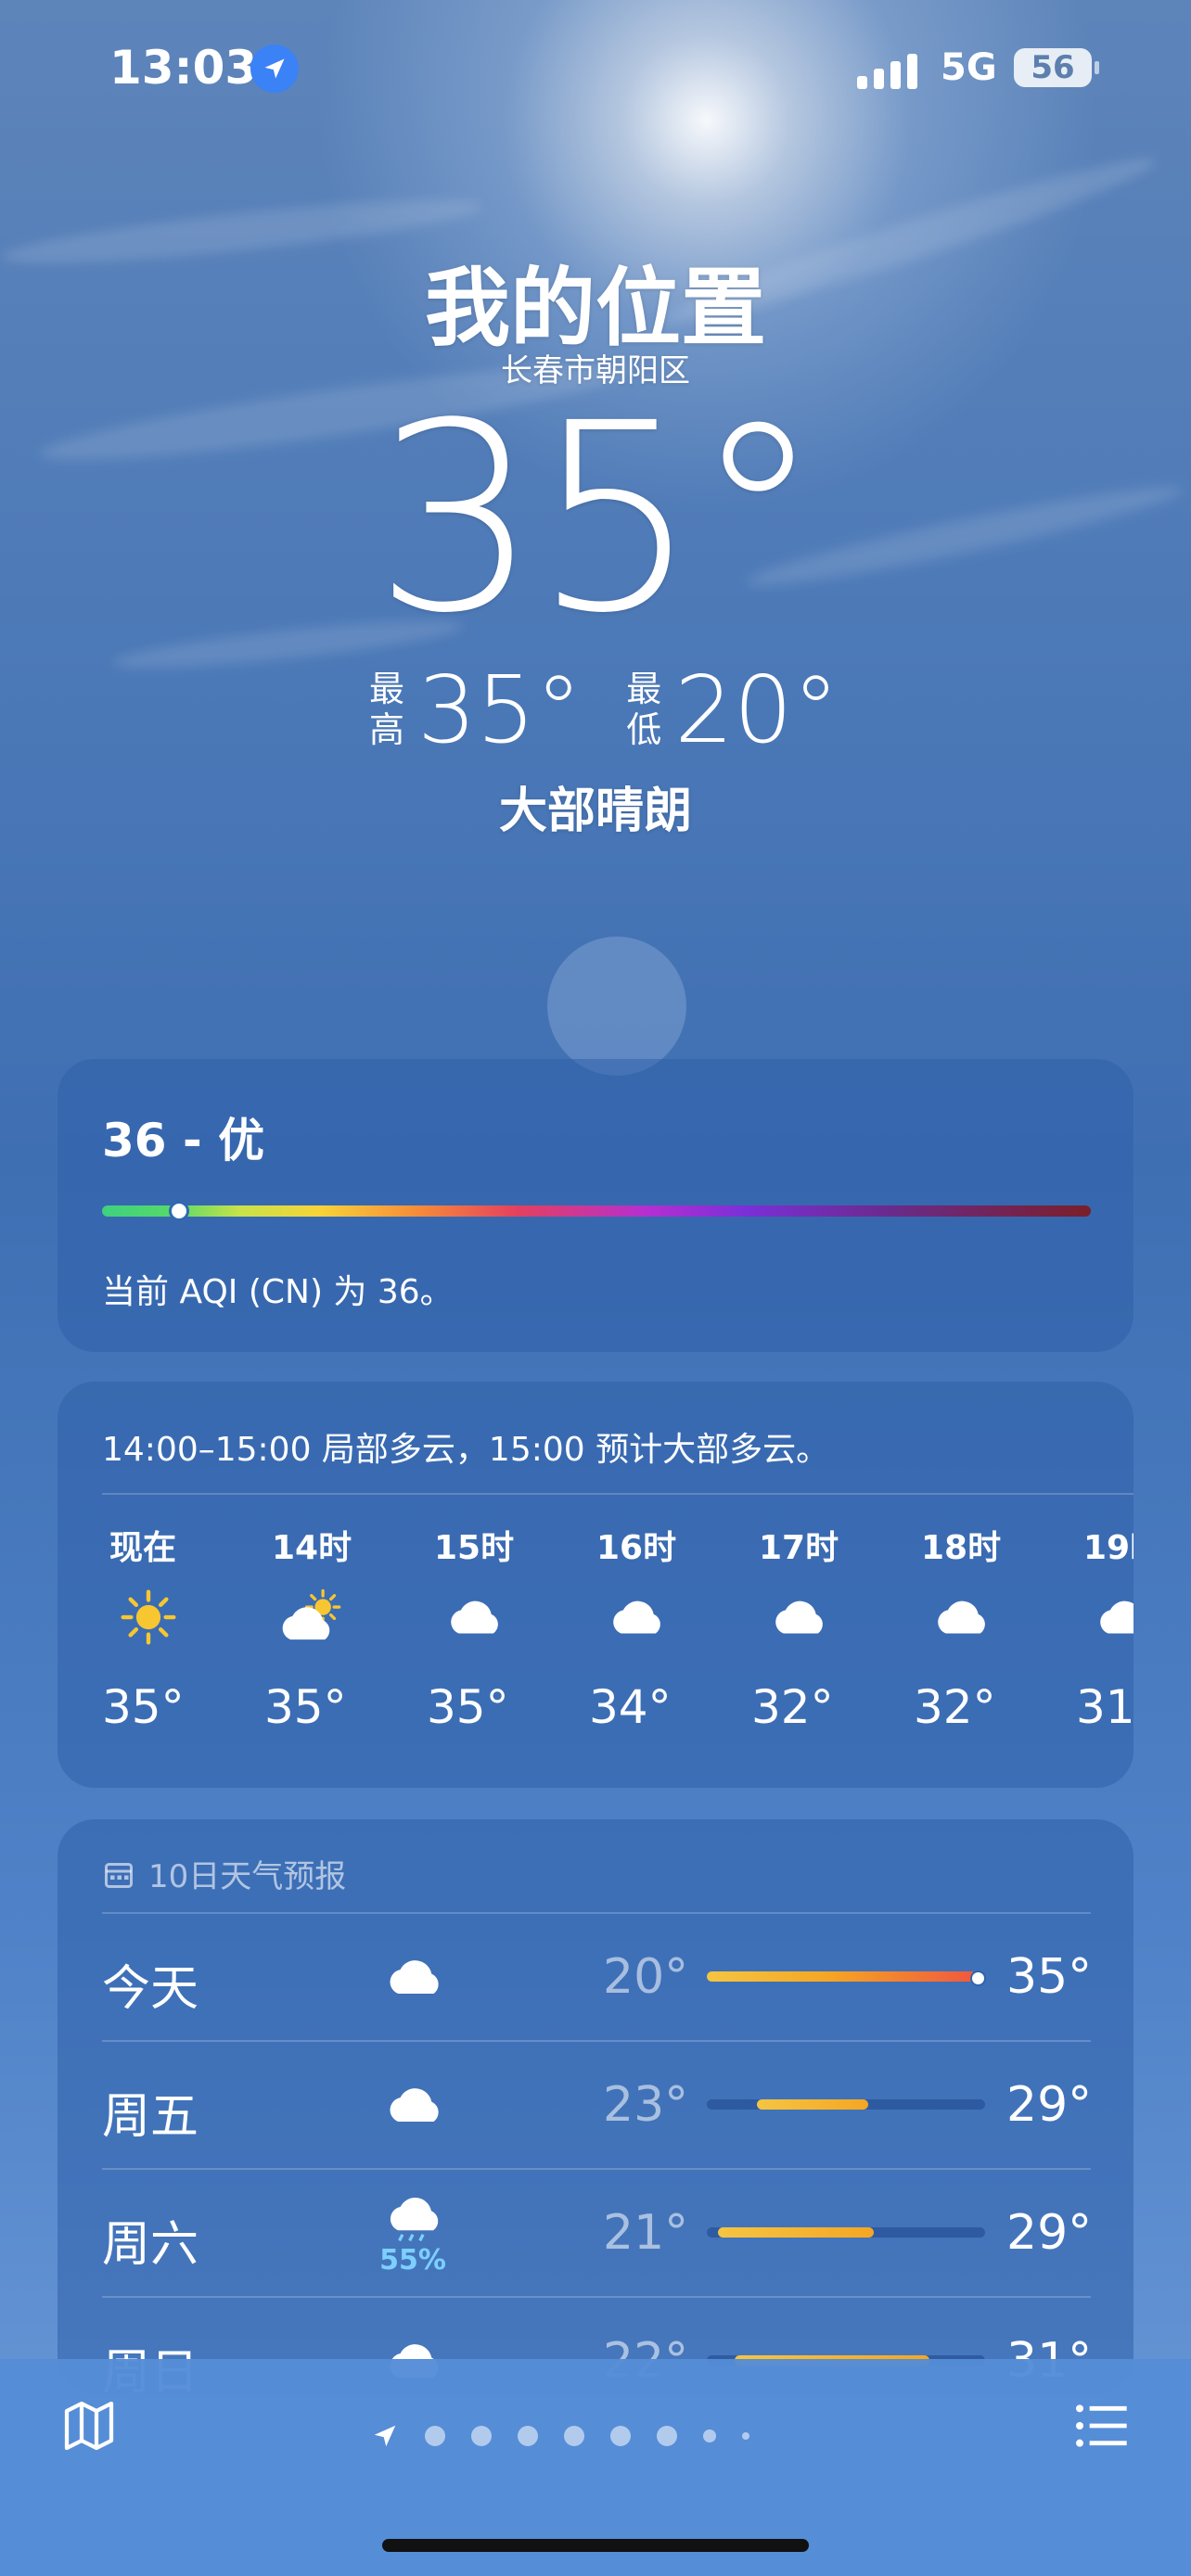 The height and width of the screenshot is (2576, 1191). I want to click on current-temperature: 35°, so click(598, 519).